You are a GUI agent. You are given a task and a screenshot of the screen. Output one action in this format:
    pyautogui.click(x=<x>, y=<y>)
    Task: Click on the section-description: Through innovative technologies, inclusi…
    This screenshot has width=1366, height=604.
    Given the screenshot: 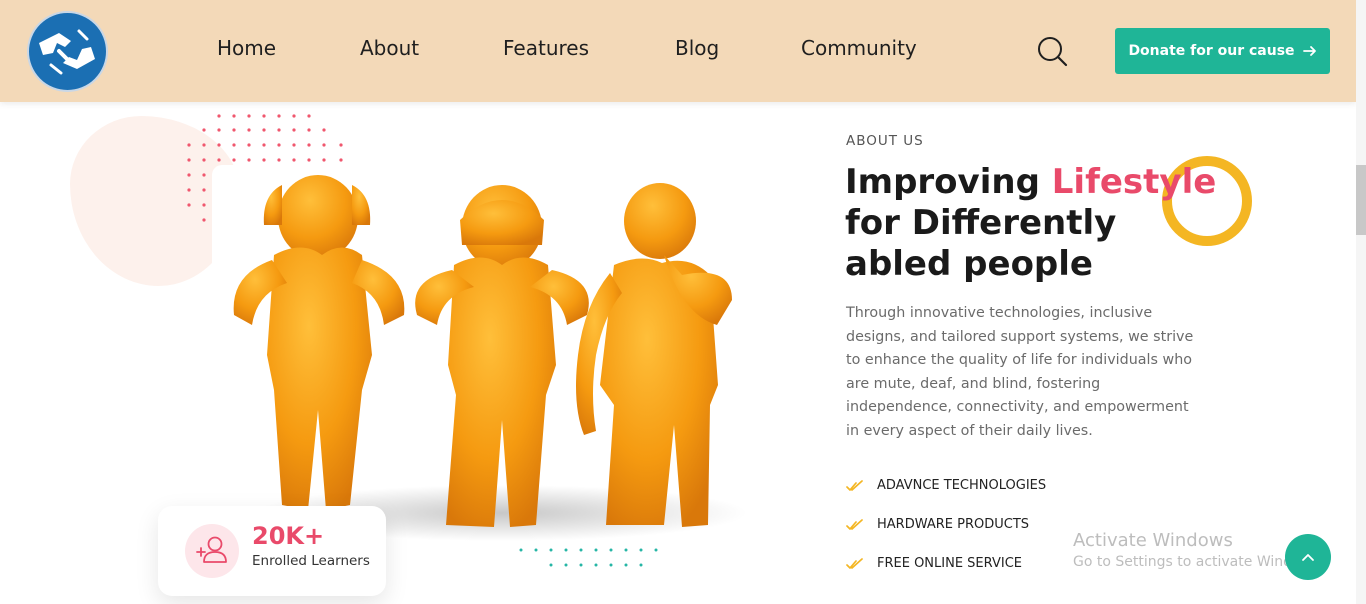 What is the action you would take?
    pyautogui.click(x=1020, y=372)
    